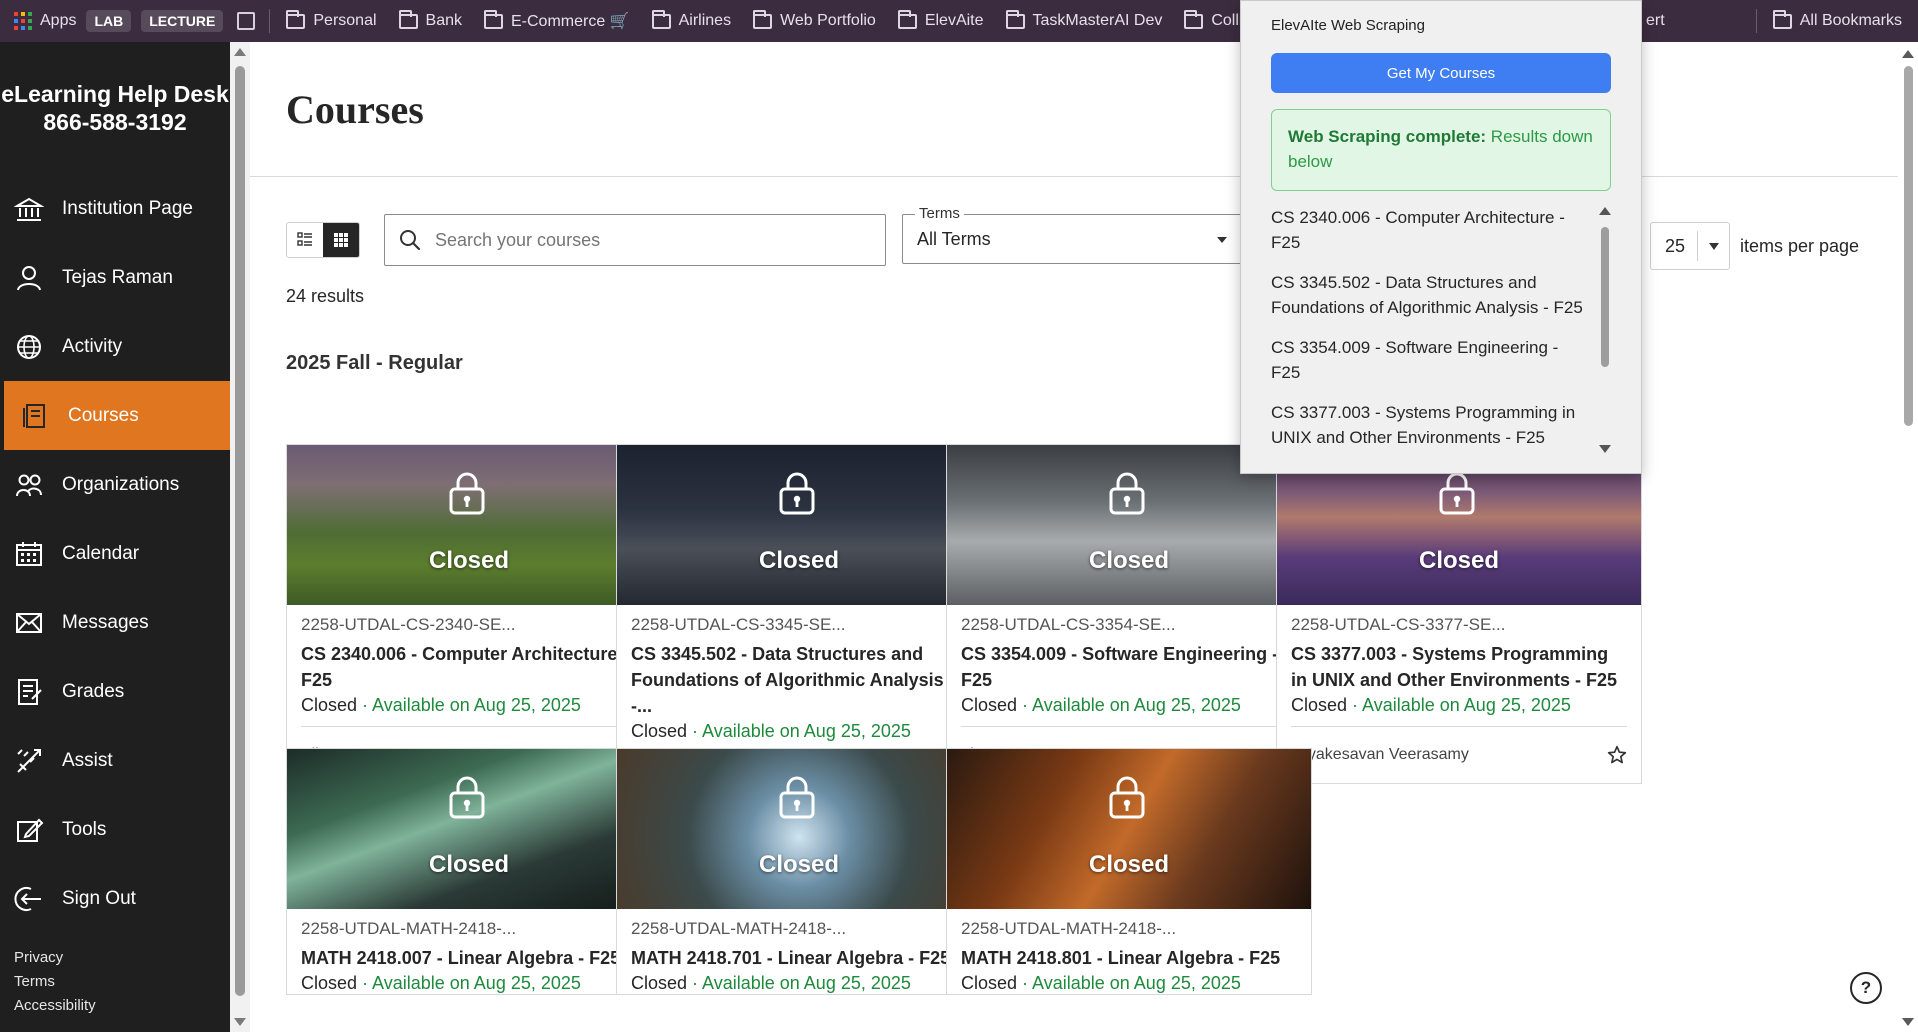 Image resolution: width=1918 pixels, height=1032 pixels. Describe the element at coordinates (1697, 246) in the screenshot. I see `select-divider` at that location.